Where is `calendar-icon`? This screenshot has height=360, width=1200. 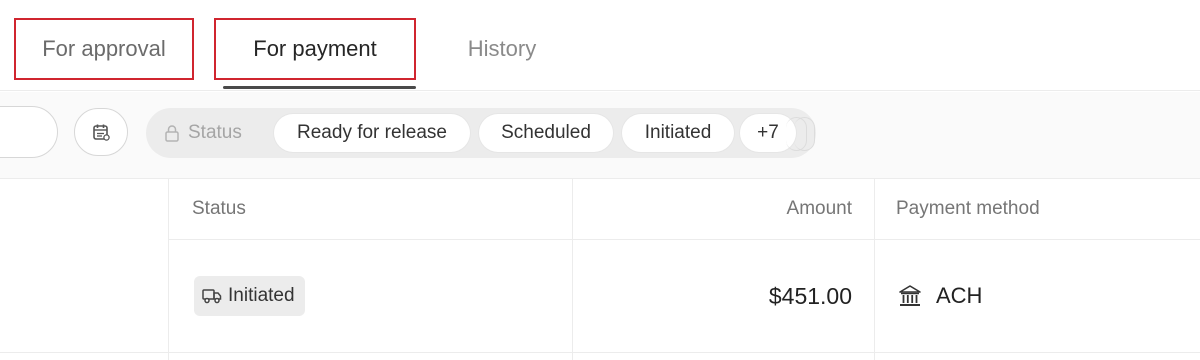 calendar-icon is located at coordinates (101, 132).